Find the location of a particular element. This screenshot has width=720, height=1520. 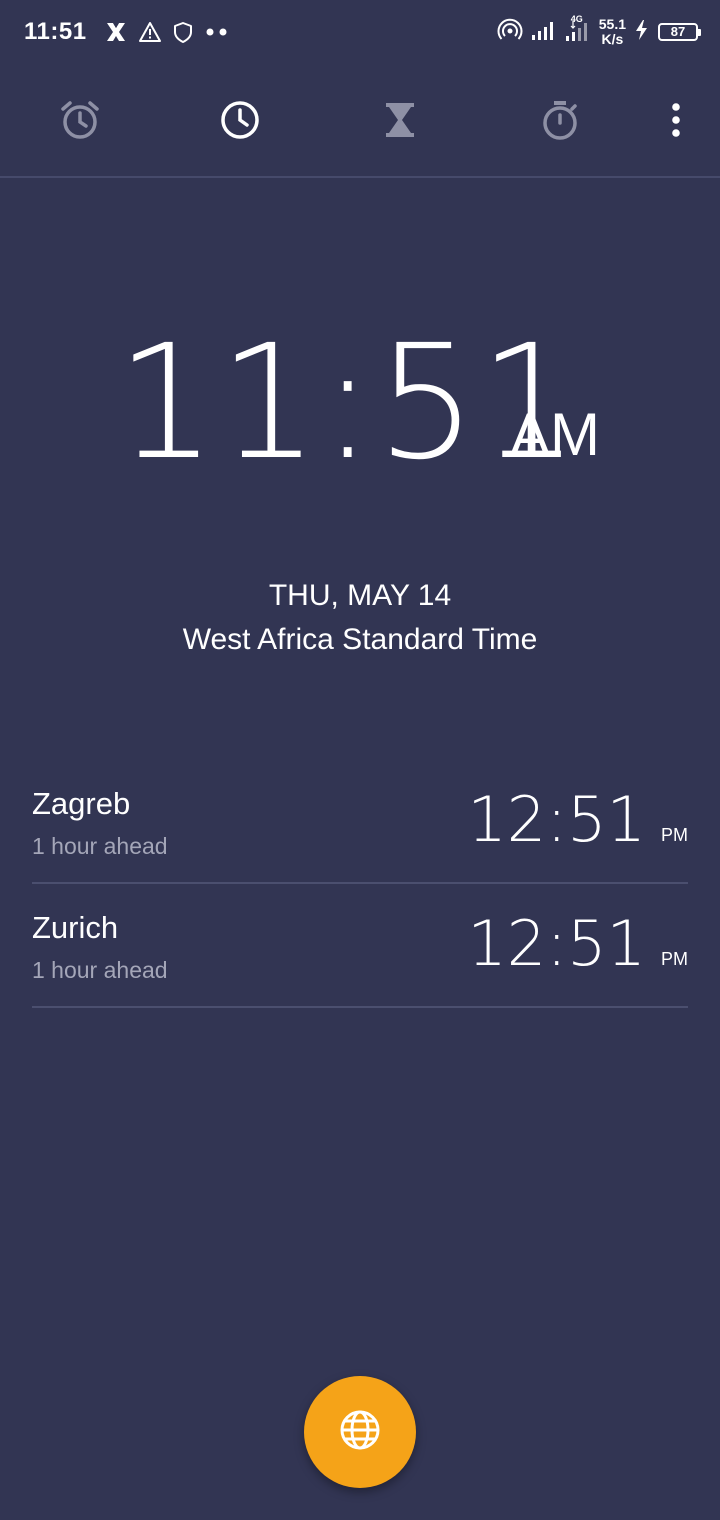

battery-icon: 87 is located at coordinates (679, 32).